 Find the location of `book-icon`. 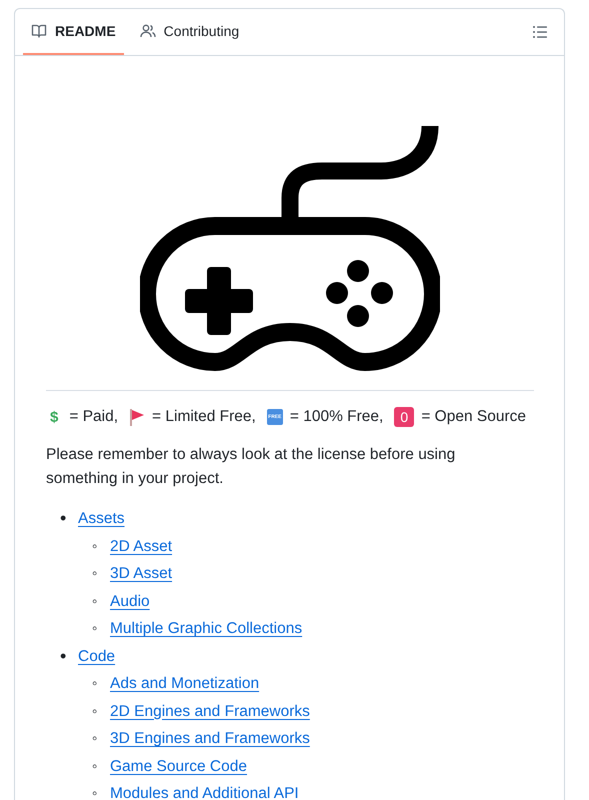

book-icon is located at coordinates (39, 31).